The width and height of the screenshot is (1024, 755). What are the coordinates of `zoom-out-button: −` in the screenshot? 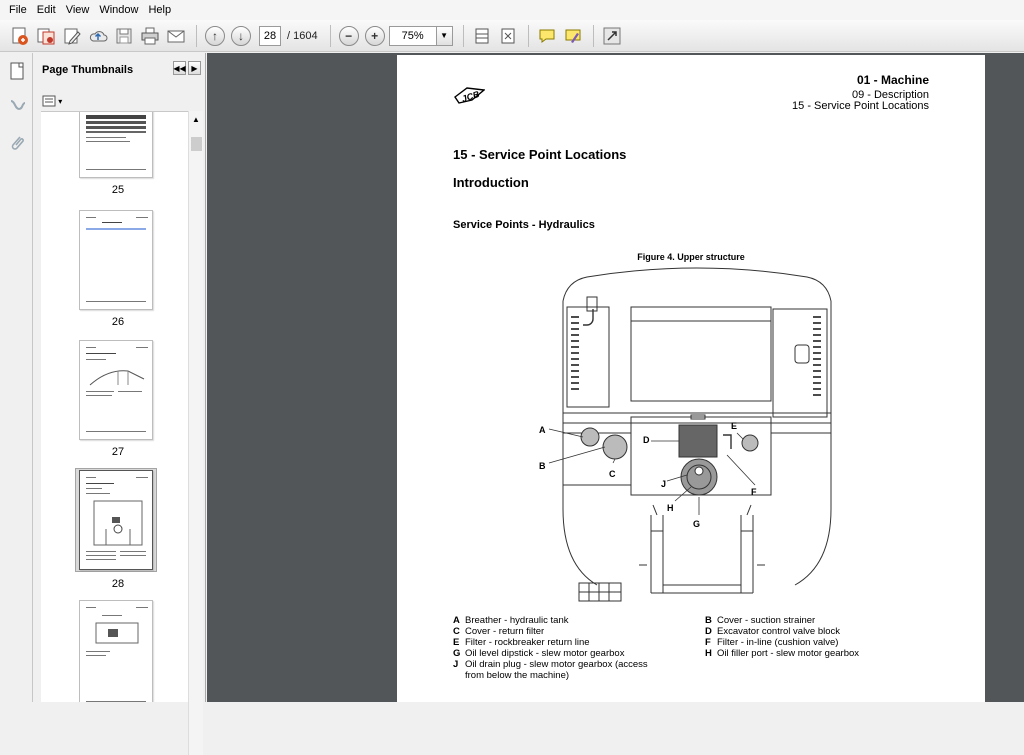 It's located at (349, 36).